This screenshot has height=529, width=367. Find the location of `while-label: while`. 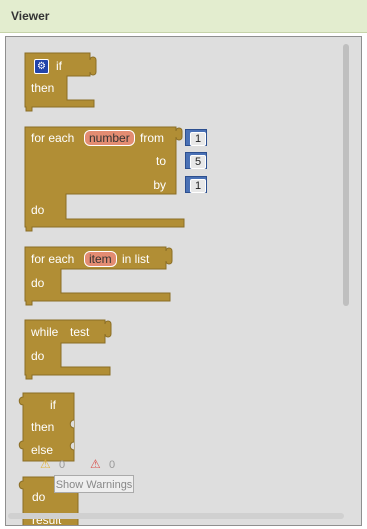

while-label: while is located at coordinates (45, 332).